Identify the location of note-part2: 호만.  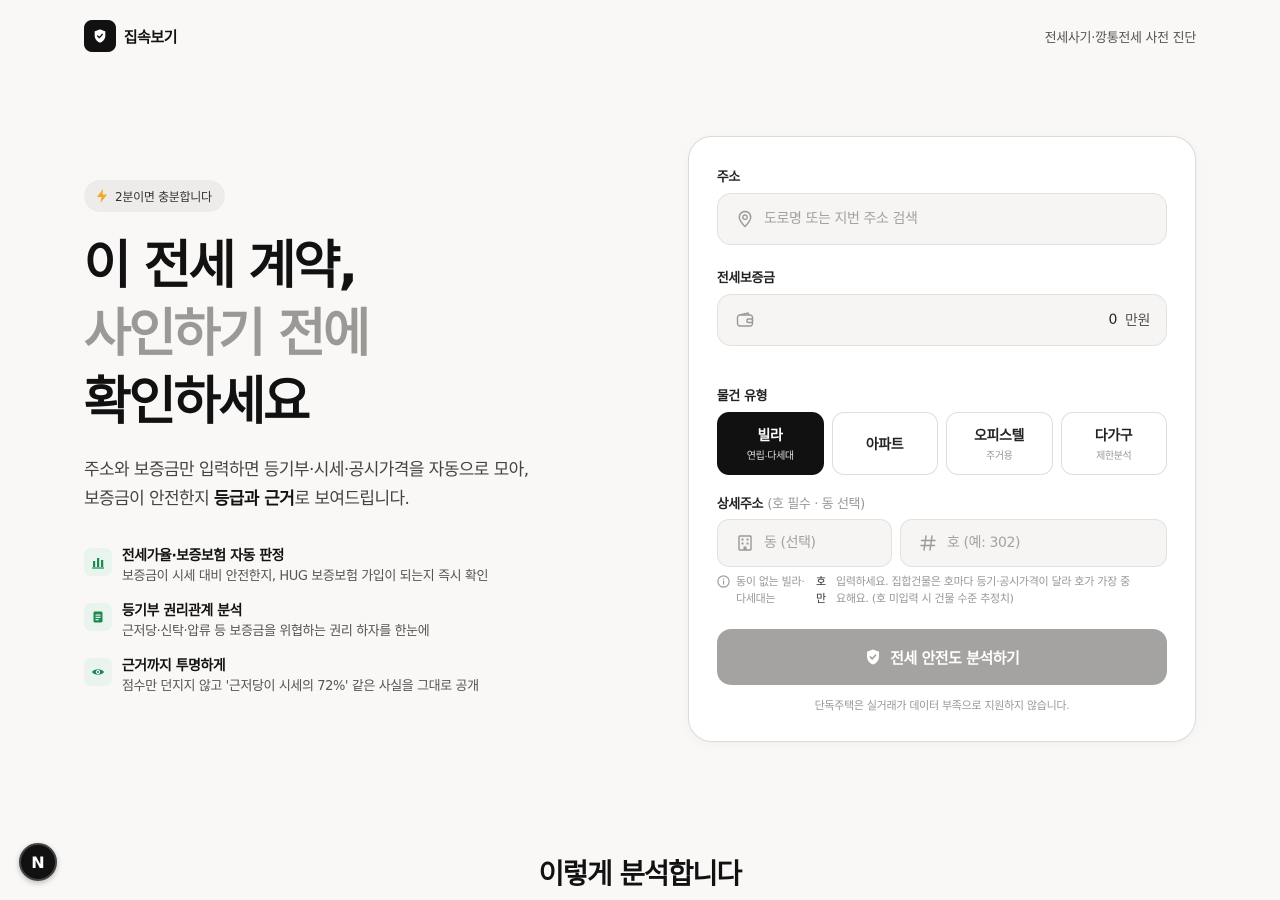
(821, 590).